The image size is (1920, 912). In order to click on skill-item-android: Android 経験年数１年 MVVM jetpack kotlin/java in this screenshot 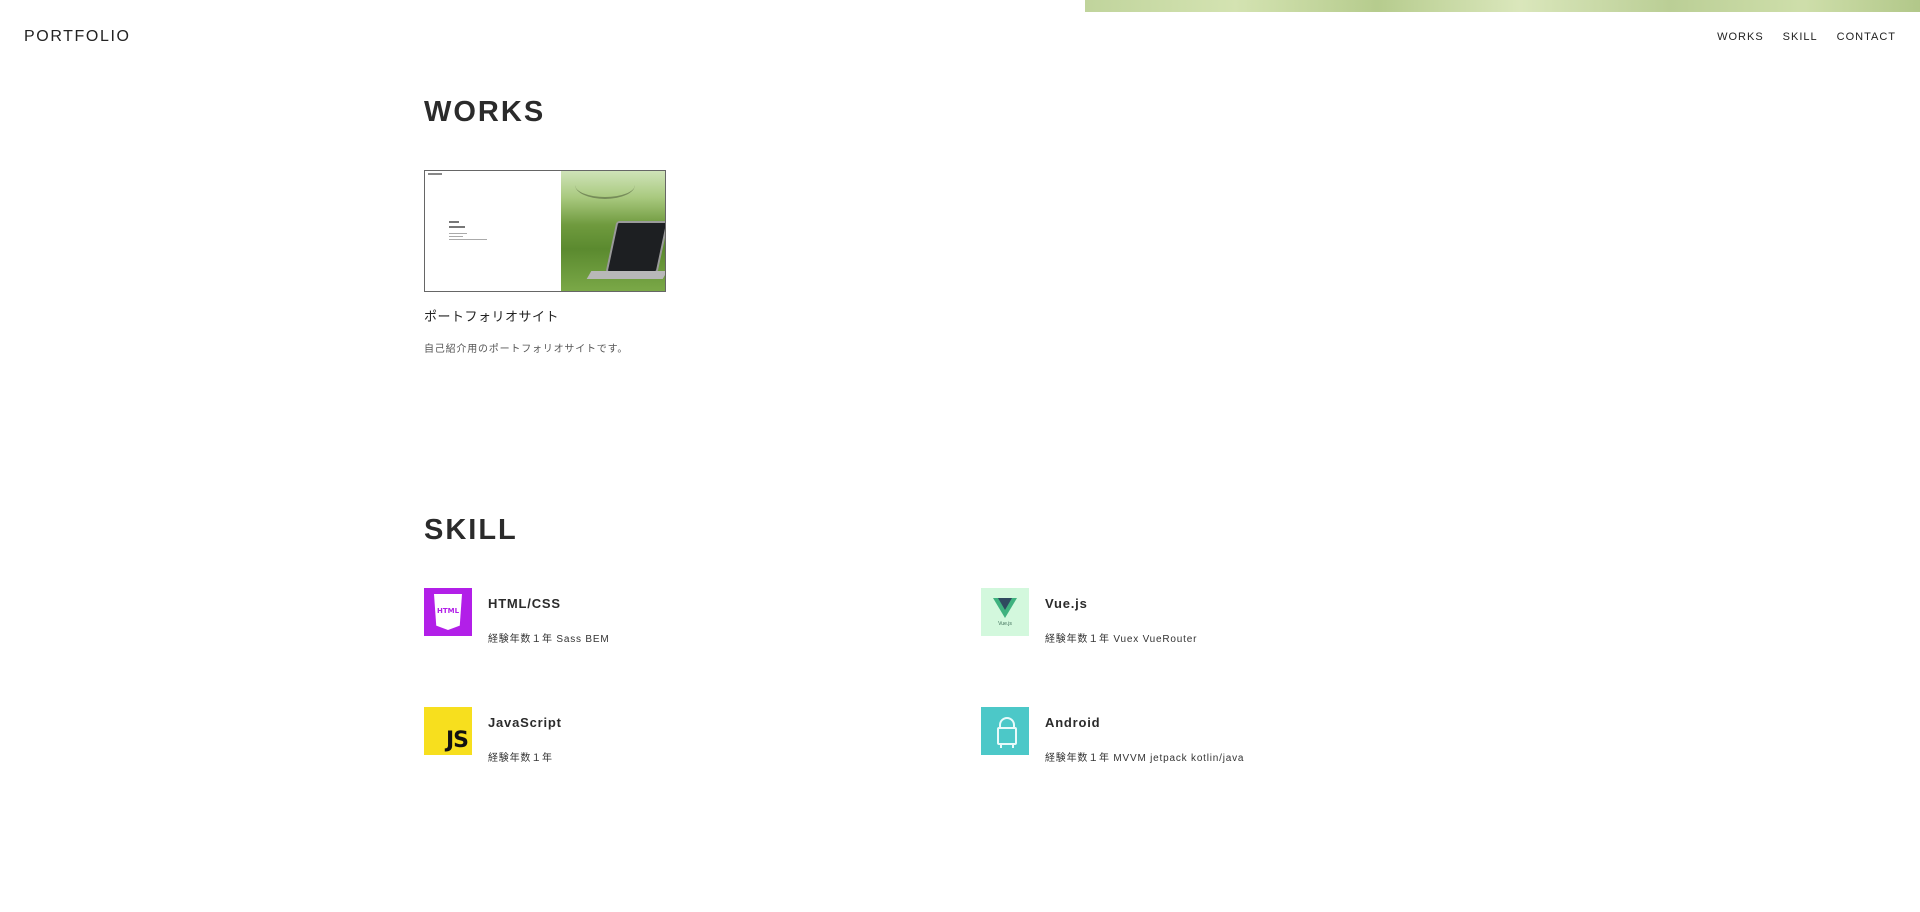, I will do `click(1231, 737)`.